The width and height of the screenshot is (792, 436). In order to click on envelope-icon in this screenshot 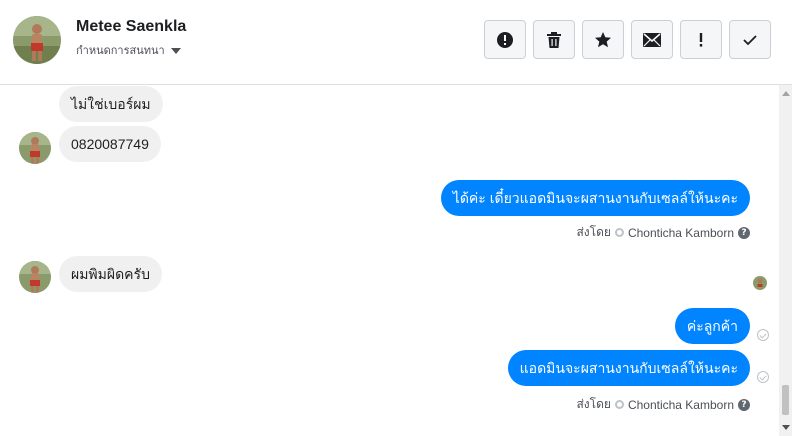, I will do `click(652, 39)`.